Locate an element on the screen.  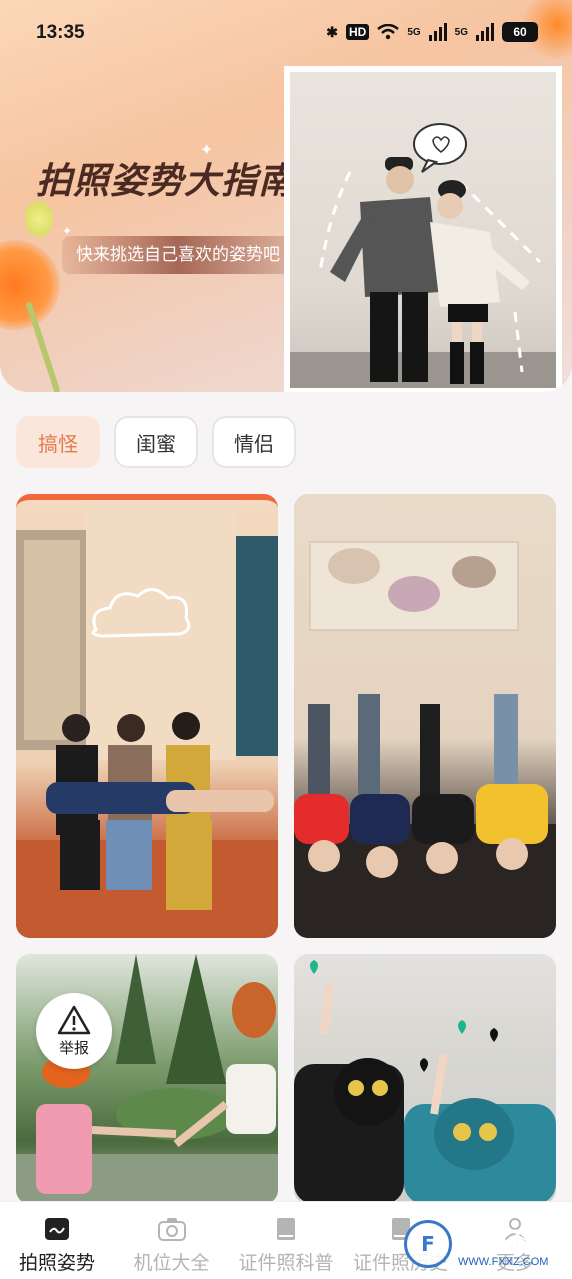
nav-label: 拍照姿势 is located at coordinates (56, 1263).